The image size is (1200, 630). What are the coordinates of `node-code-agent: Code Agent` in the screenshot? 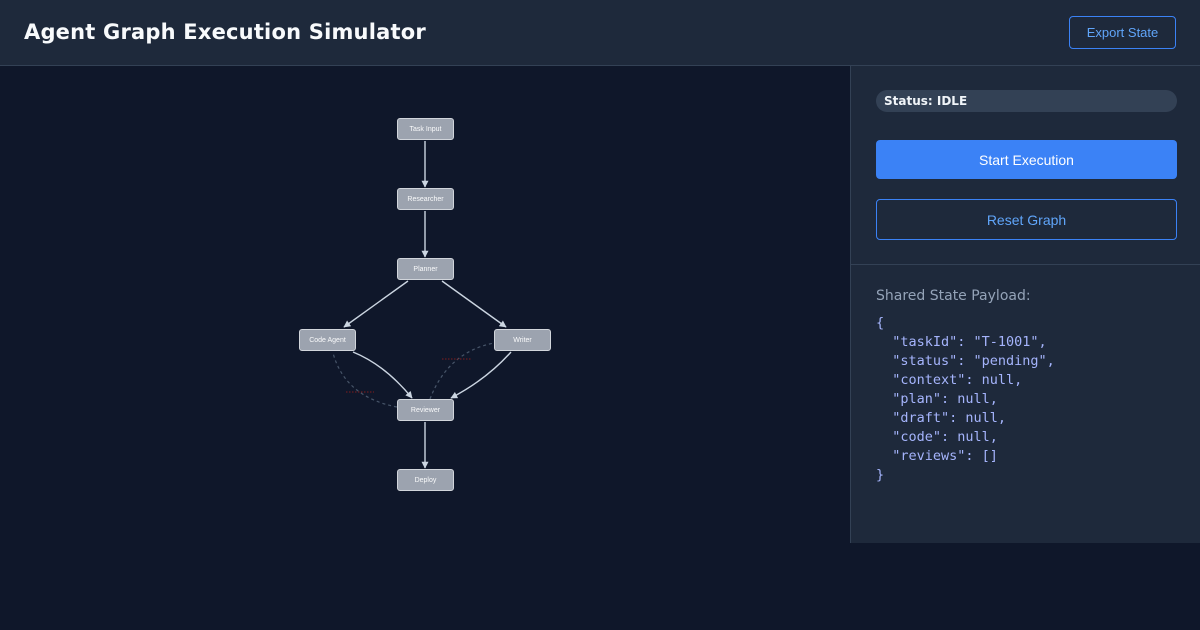 It's located at (327, 340).